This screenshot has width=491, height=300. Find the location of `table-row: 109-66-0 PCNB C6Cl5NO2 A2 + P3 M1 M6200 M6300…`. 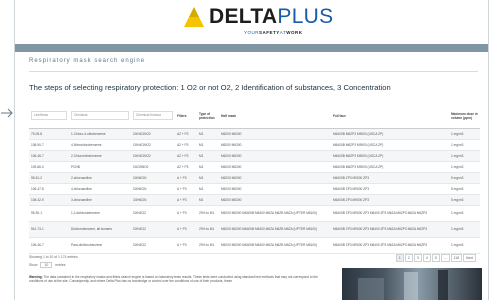

table-row: 109-66-0 PCNB C6Cl5NO2 A2 + P3 M1 M6200 M6300… is located at coordinates (254, 167).